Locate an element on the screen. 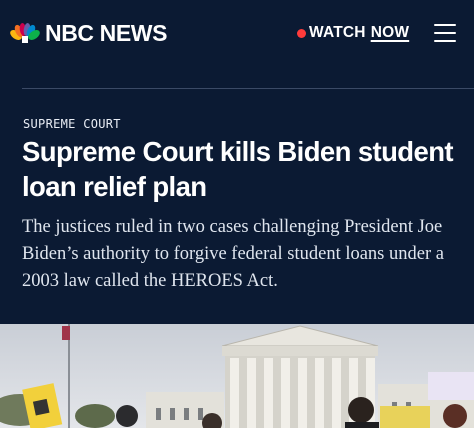 The height and width of the screenshot is (428, 474). watch-now-link: WATCH NOW is located at coordinates (353, 33).